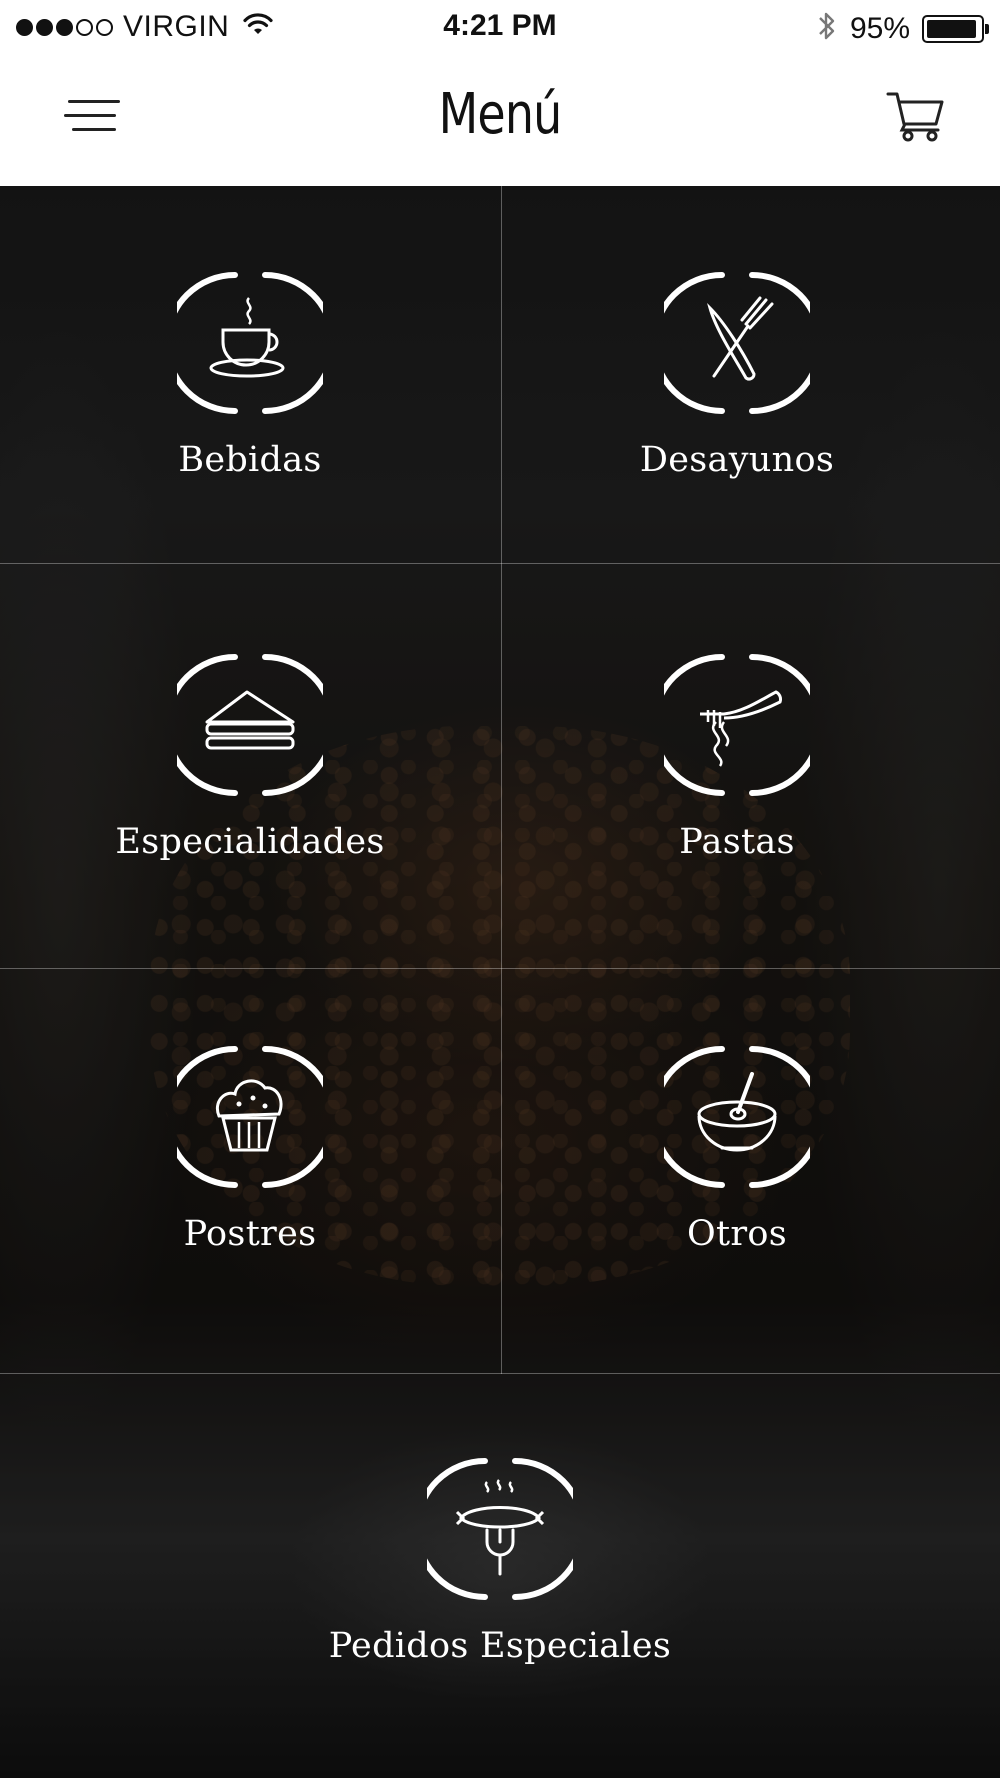 This screenshot has height=1778, width=1000. I want to click on category-label: Bebidas, so click(250, 460).